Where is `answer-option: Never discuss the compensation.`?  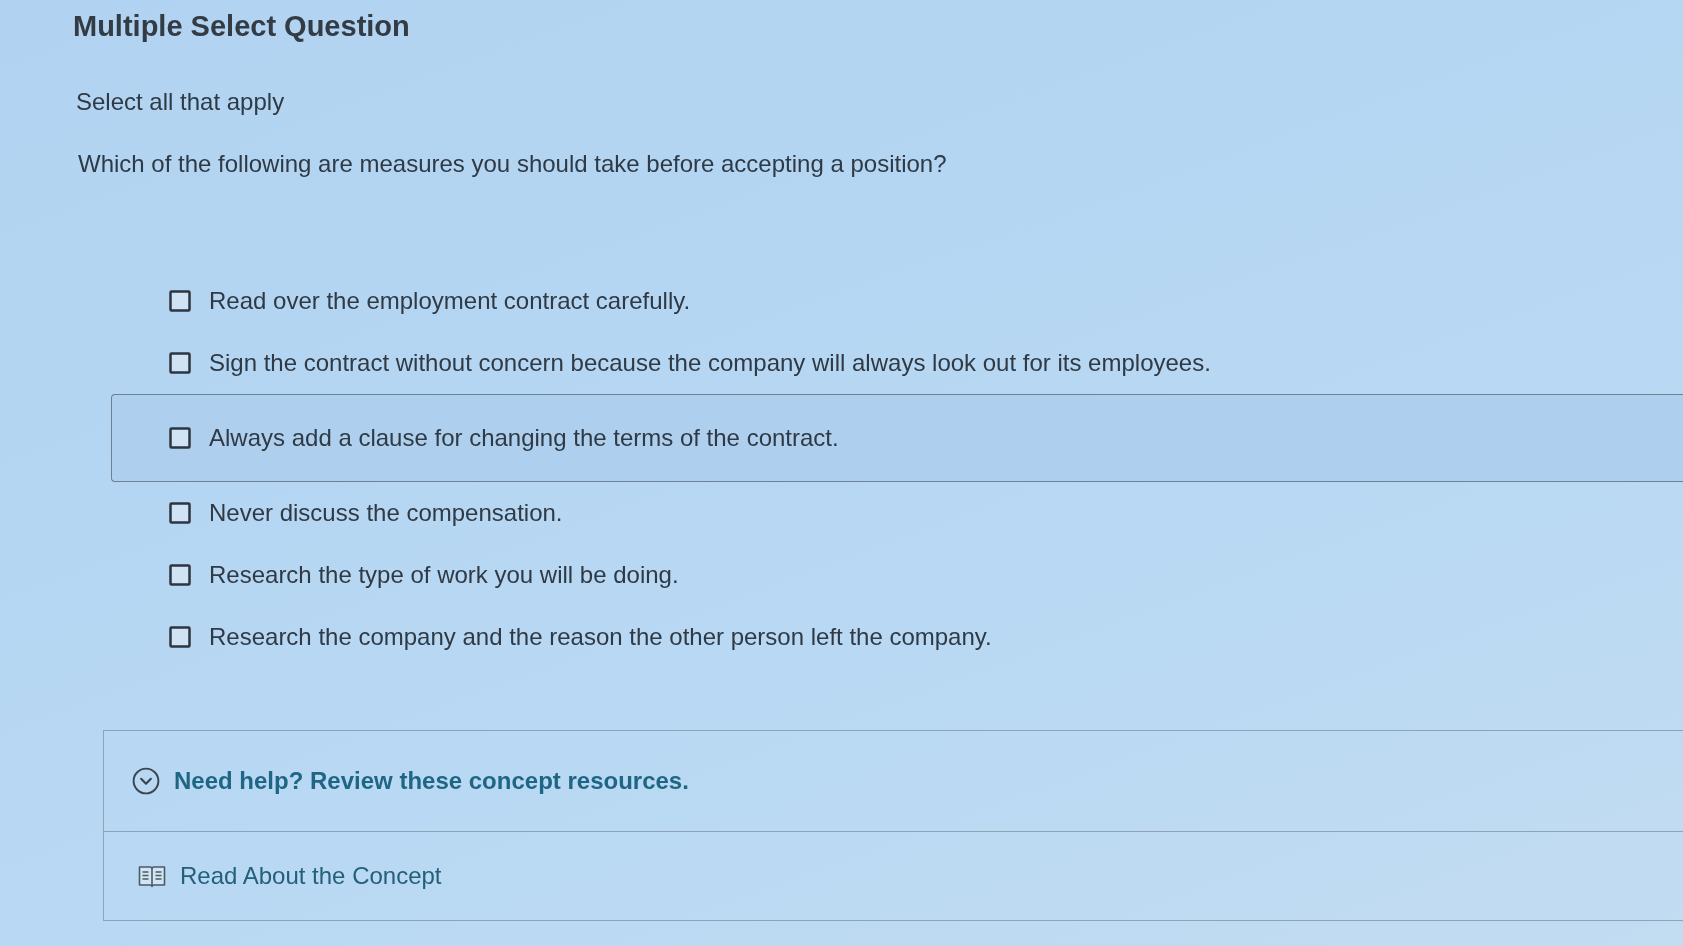
answer-option: Never discuss the compensation. is located at coordinates (897, 513).